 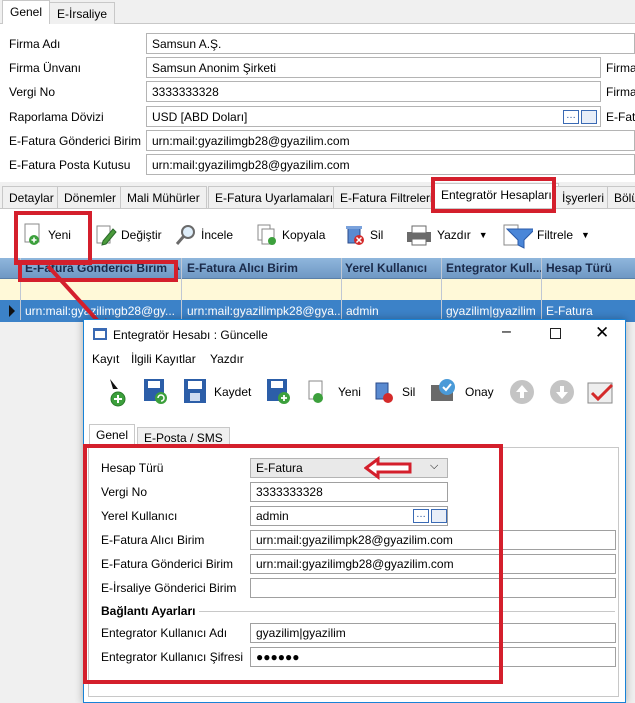 I want to click on col-alici-birim: E-Fatura Alıcı Birim, so click(x=242, y=268).